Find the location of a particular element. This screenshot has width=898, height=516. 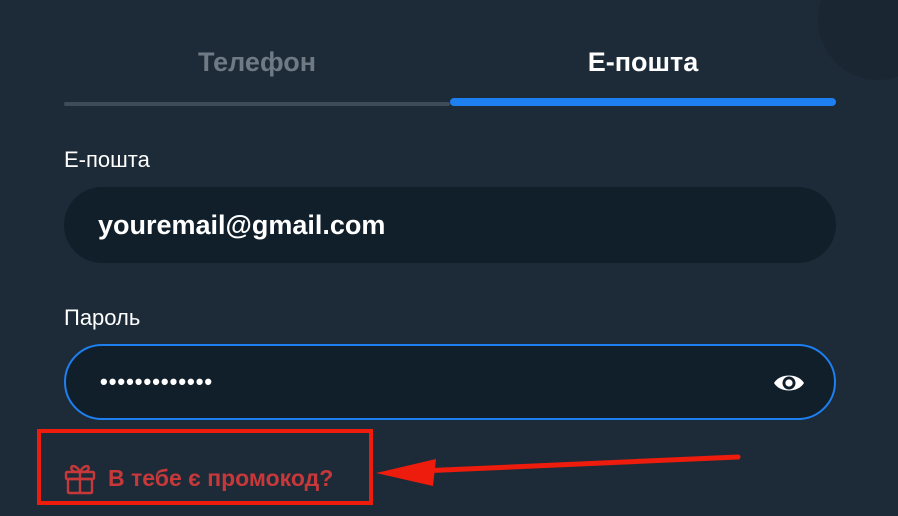

tab-email-label: Е-пошта is located at coordinates (643, 62).